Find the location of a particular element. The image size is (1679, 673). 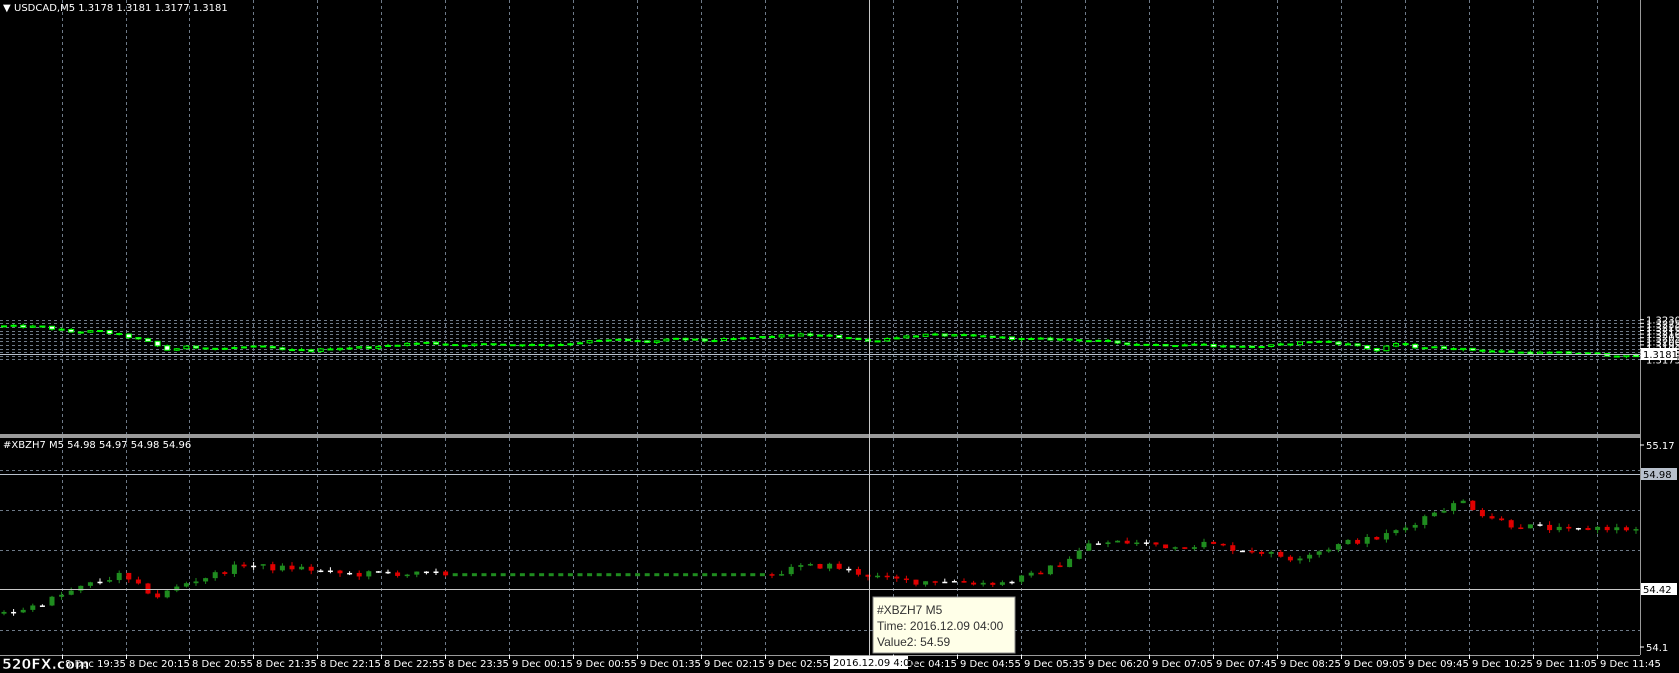

usdcad-header: USDCAD,M5 1.3178 1.3181 1.3177 1.3181 is located at coordinates (121, 8).